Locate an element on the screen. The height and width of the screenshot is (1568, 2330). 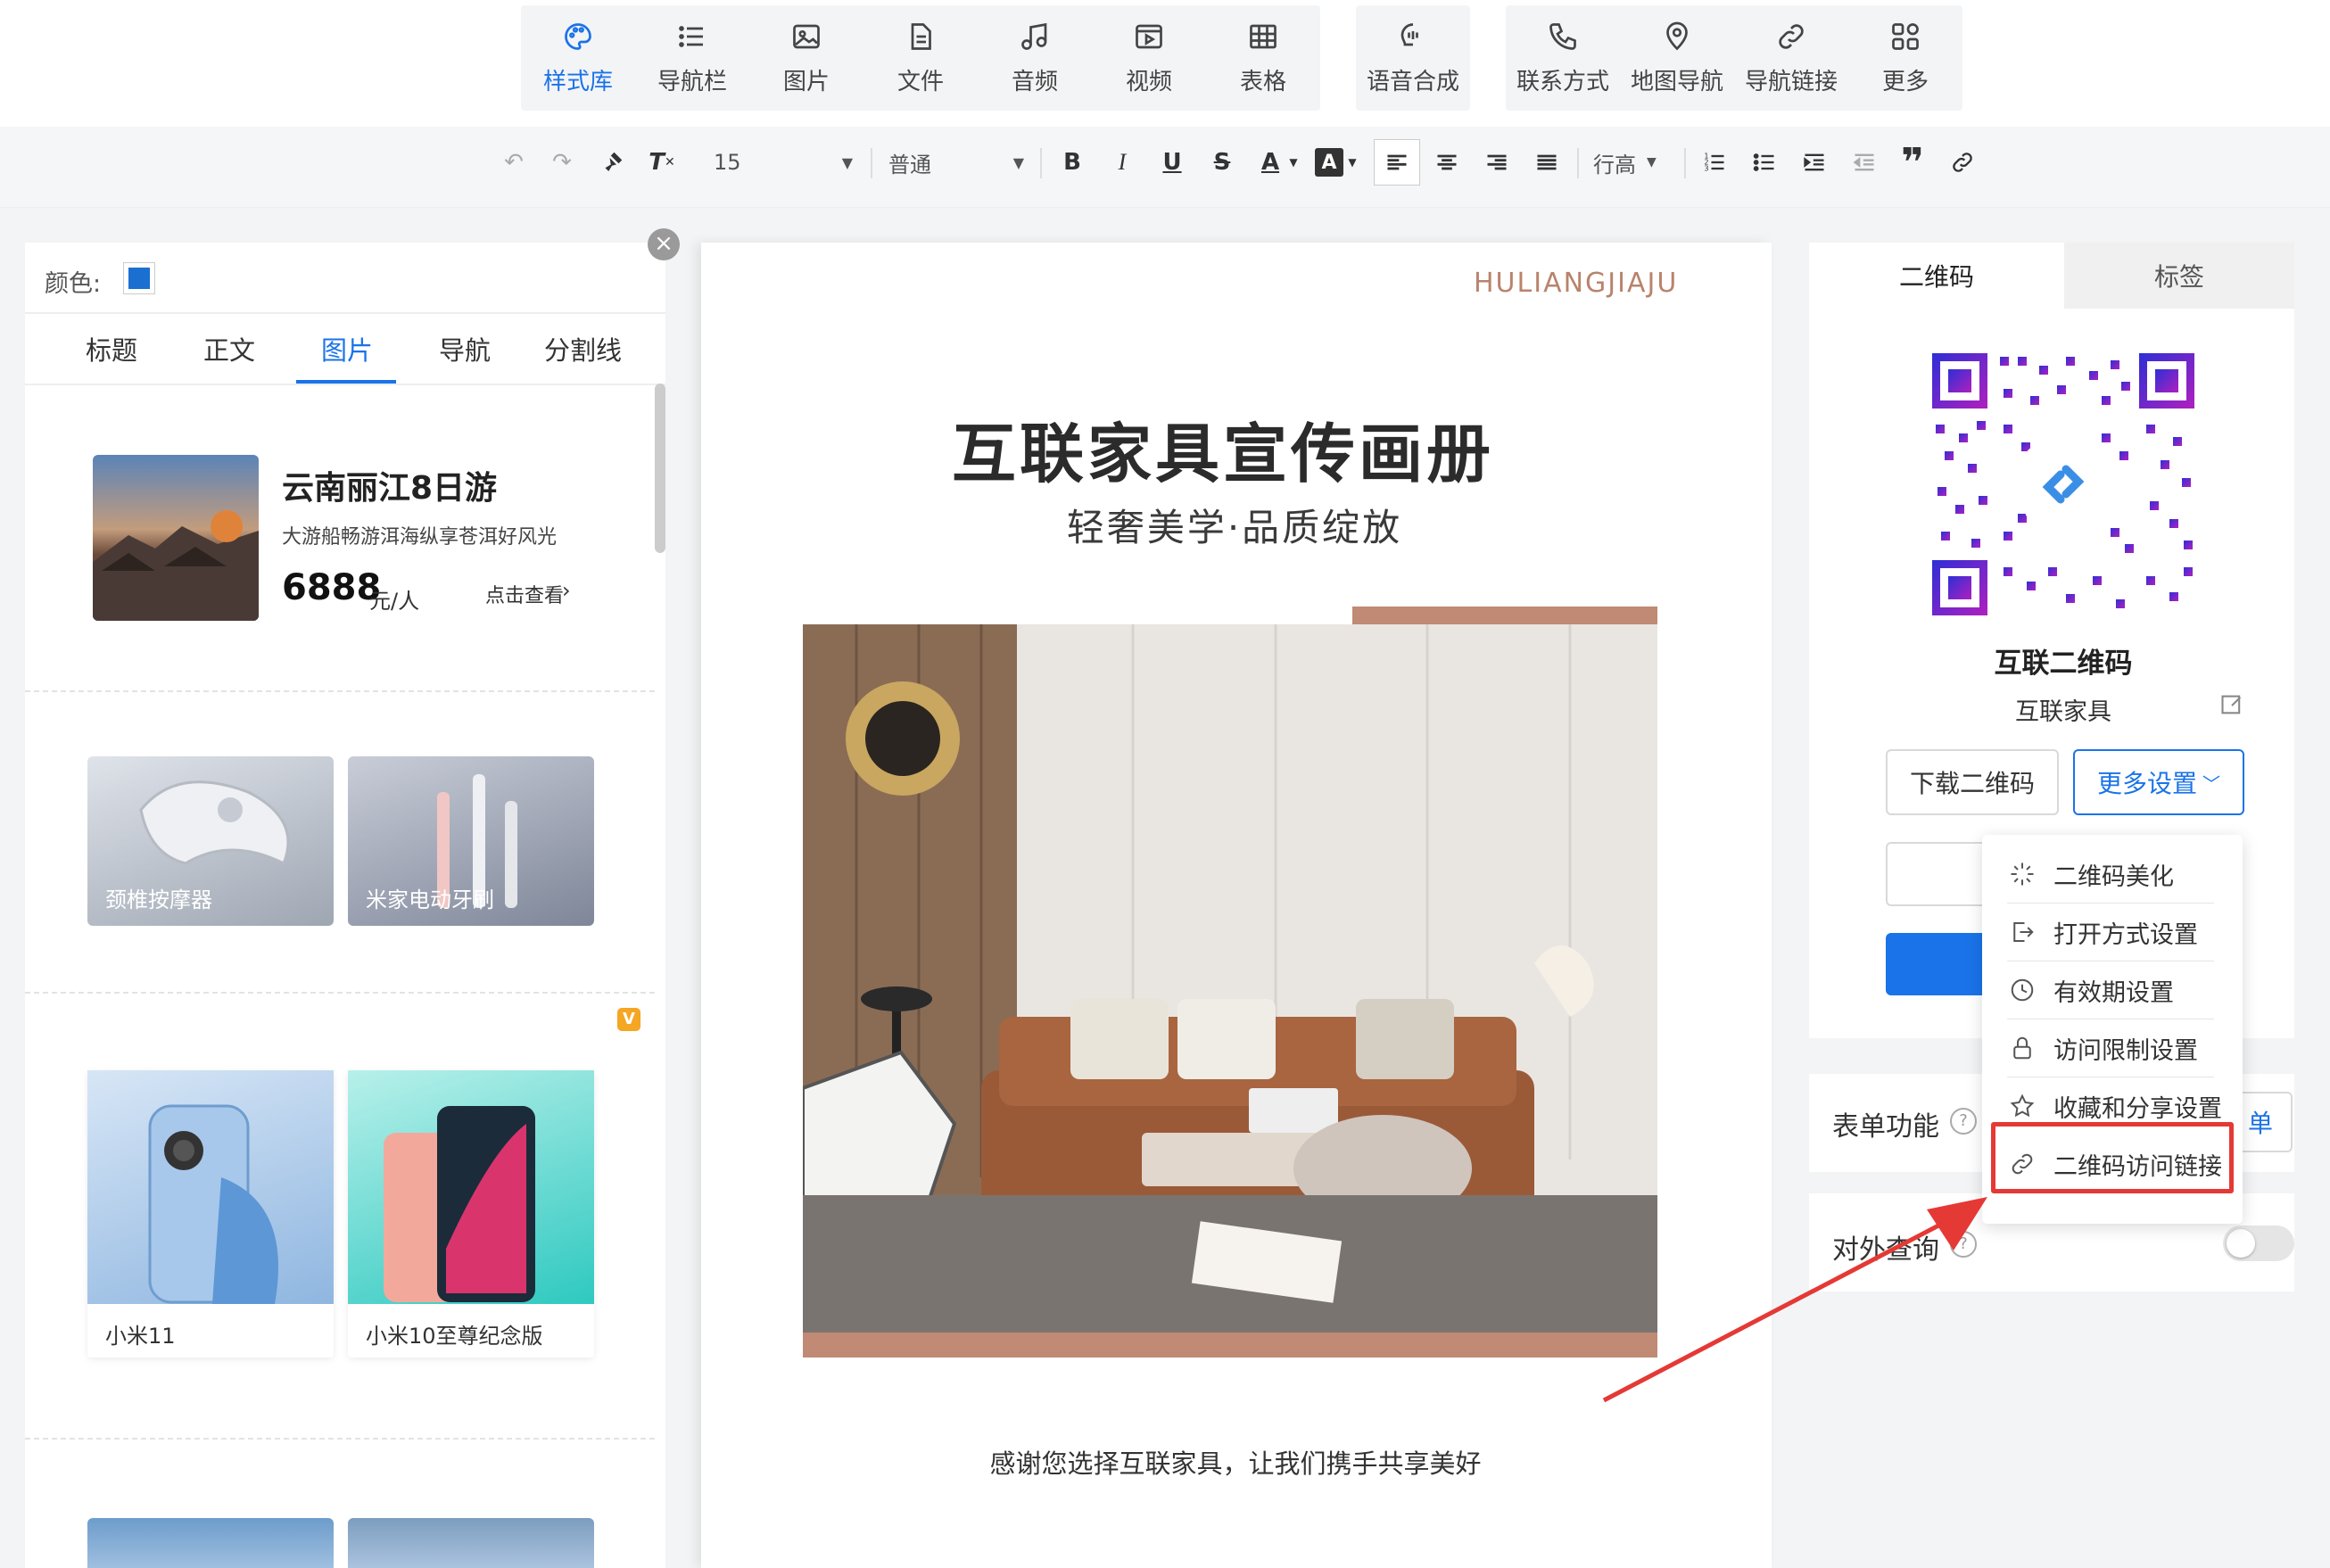
ordered-list-icon: 123 is located at coordinates (1714, 162).